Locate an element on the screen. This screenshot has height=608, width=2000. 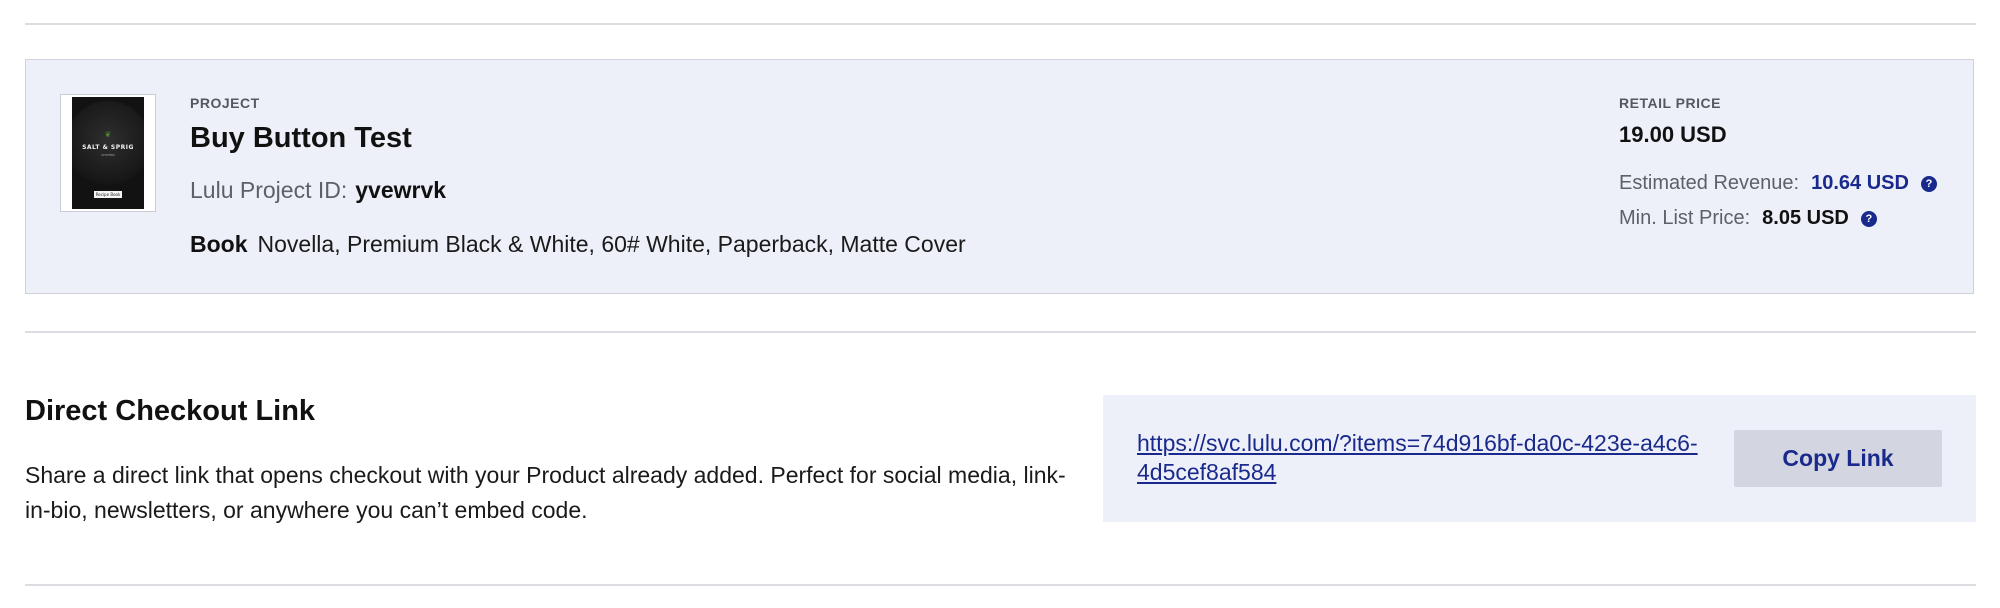
min-price-help-icon: ? is located at coordinates (1868, 218).